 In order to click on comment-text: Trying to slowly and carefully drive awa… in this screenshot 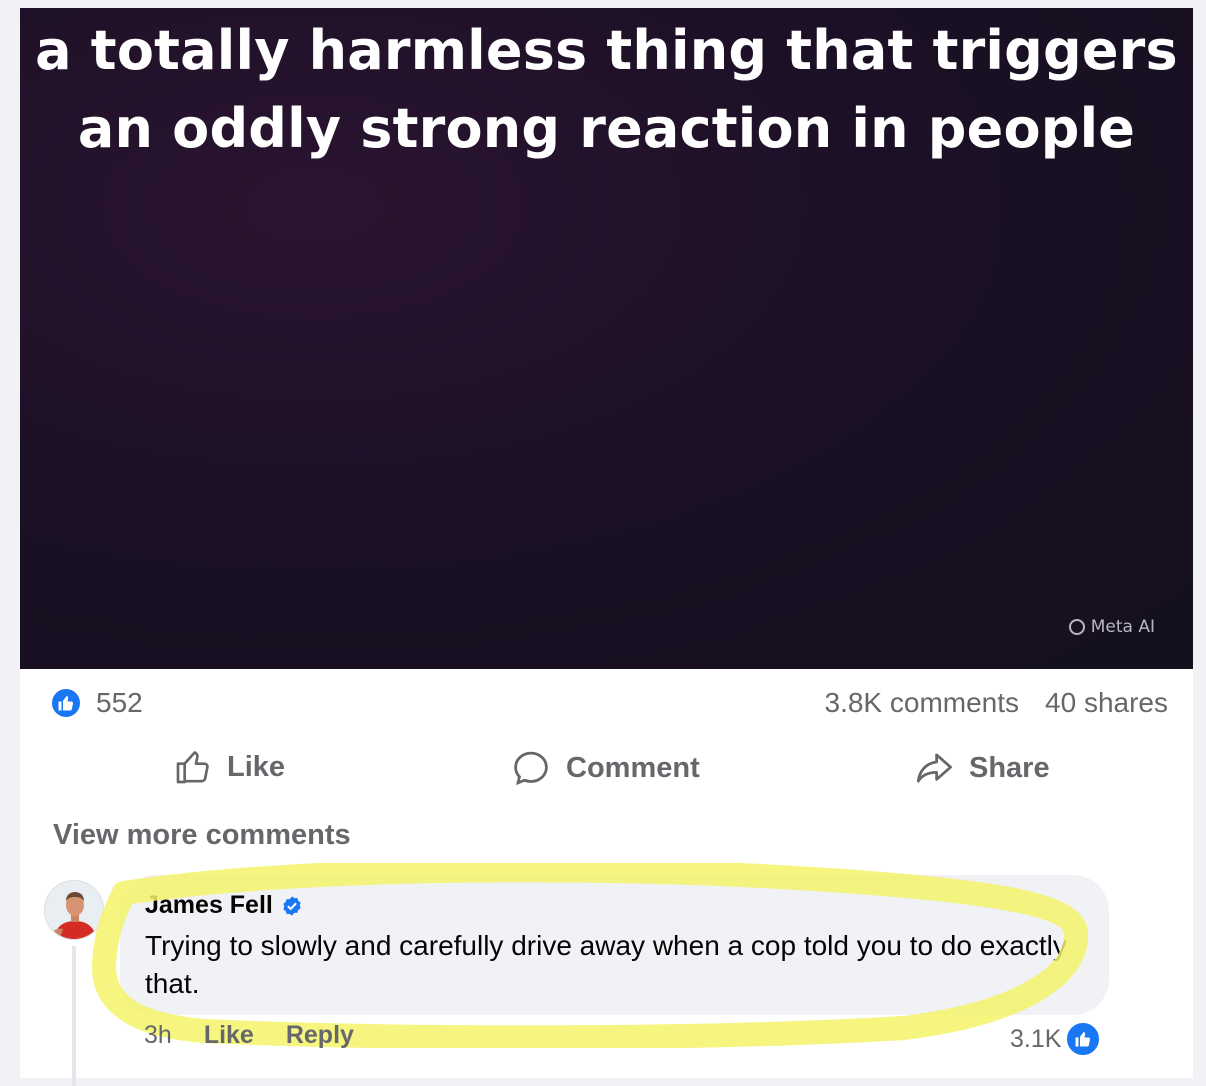, I will do `click(606, 964)`.